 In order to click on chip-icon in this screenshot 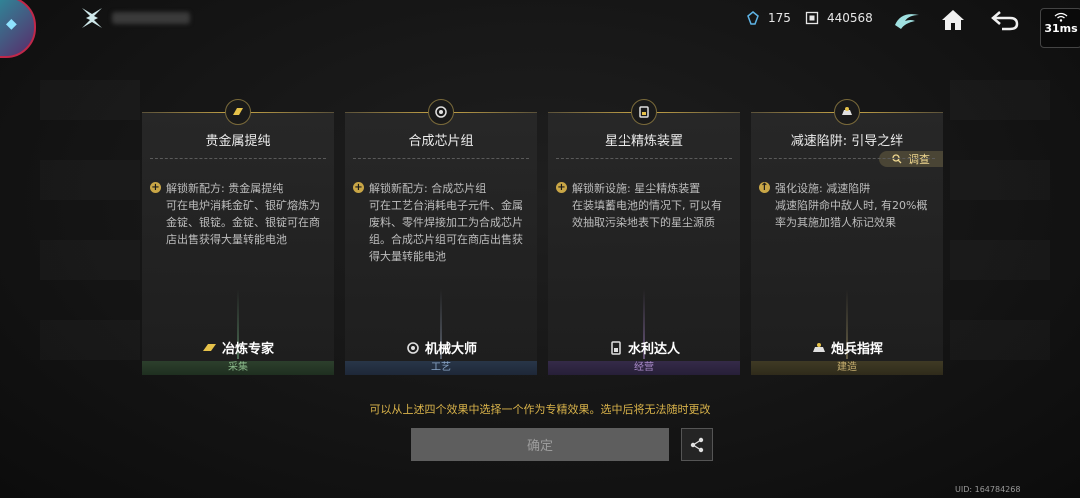, I will do `click(812, 18)`.